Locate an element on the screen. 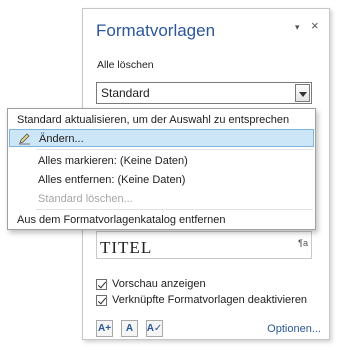 The height and width of the screenshot is (350, 344). style-inspector-button: A is located at coordinates (129, 328).